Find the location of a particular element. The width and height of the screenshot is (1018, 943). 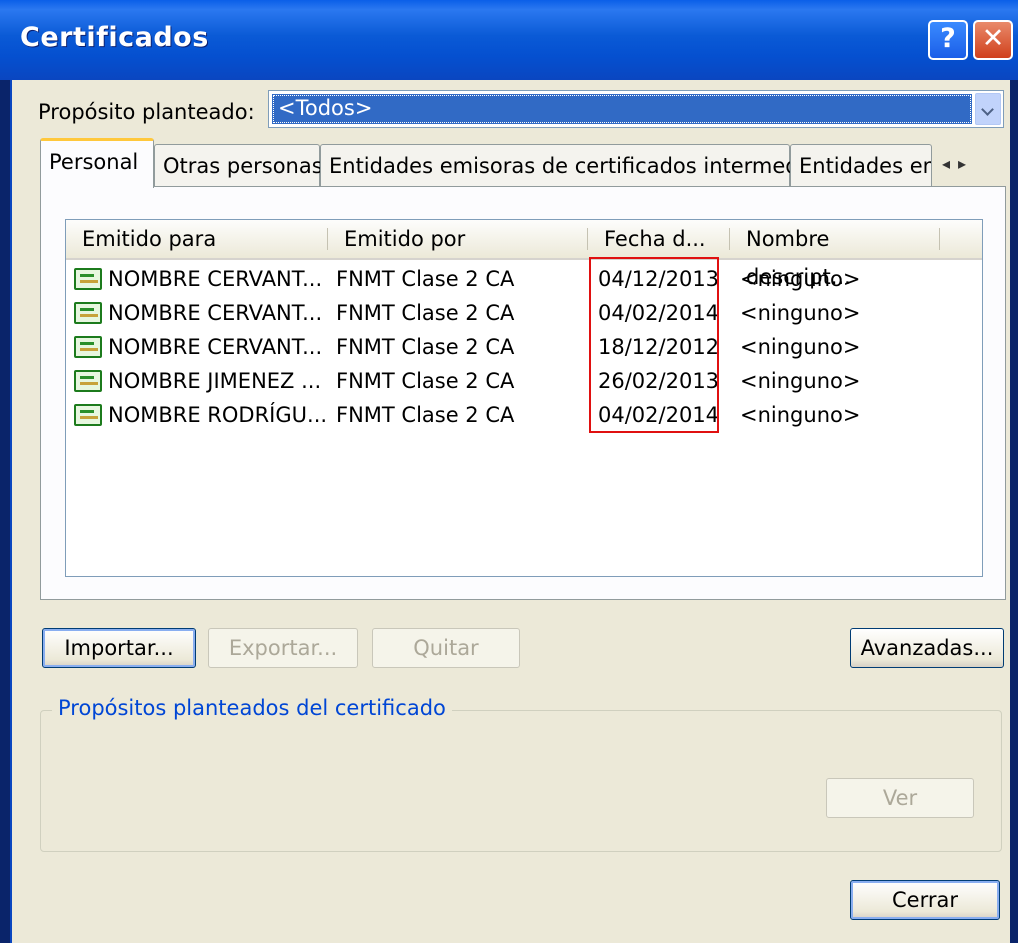

purpose-combobox: <Todos> is located at coordinates (636, 109).